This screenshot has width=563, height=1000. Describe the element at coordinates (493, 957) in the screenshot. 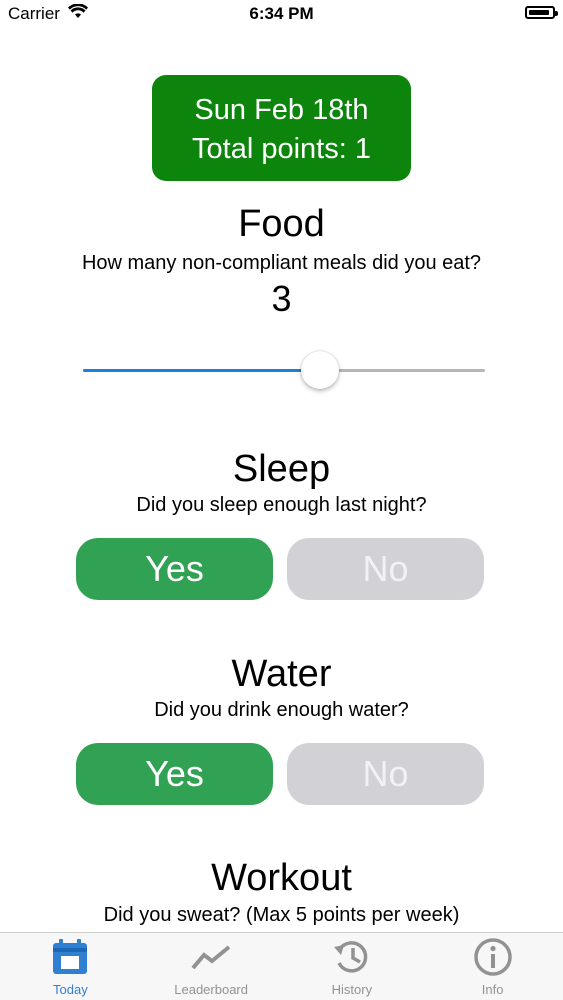

I see `info-icon` at that location.